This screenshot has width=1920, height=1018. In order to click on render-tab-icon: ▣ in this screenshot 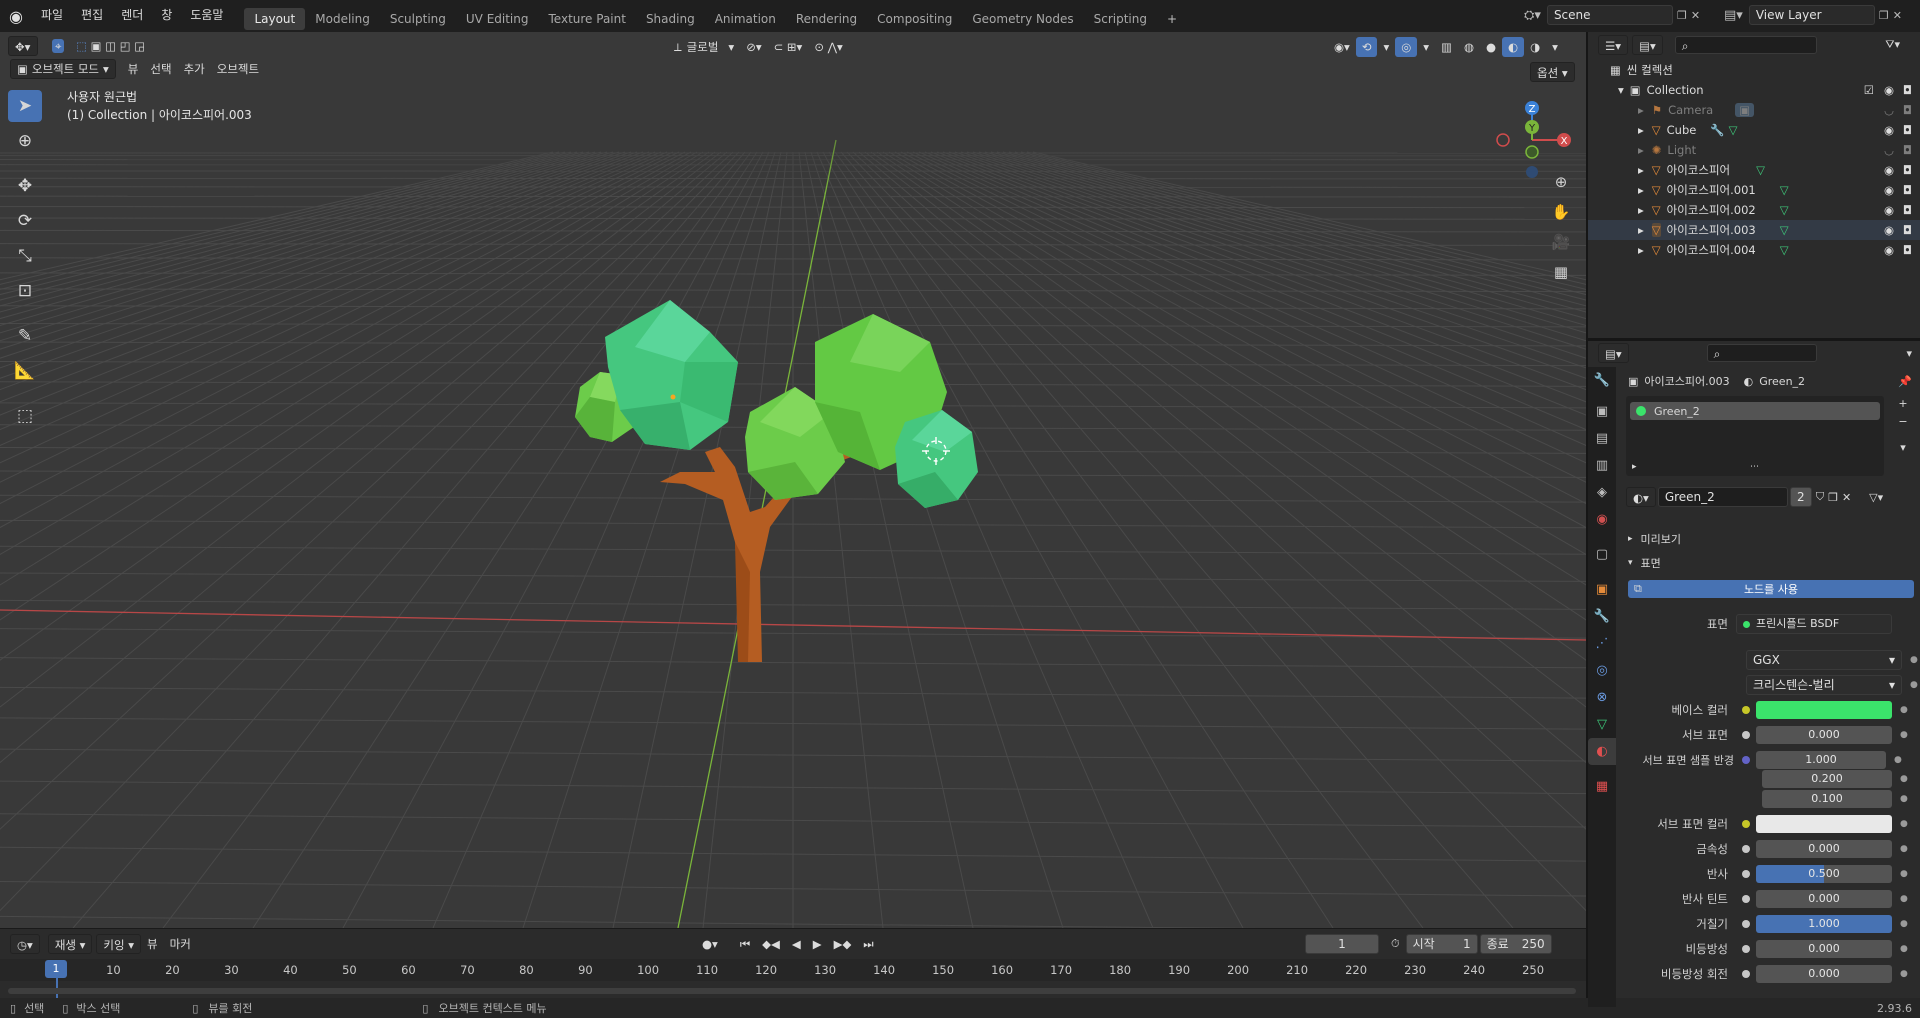, I will do `click(1602, 411)`.